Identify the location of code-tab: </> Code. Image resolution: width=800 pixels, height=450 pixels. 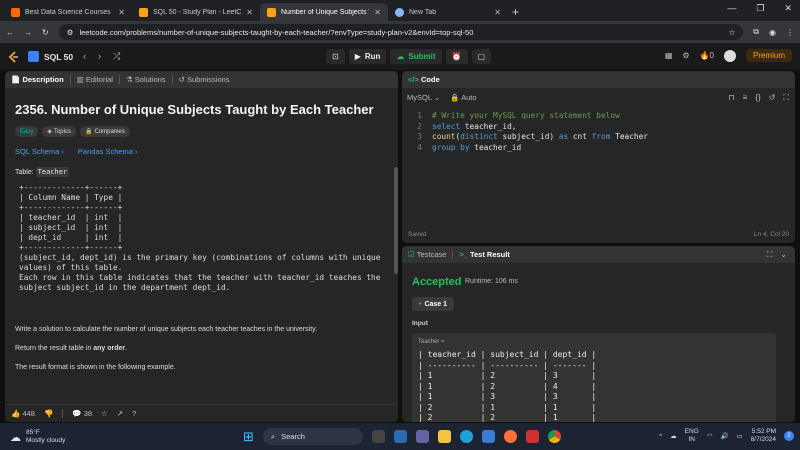
(424, 79).